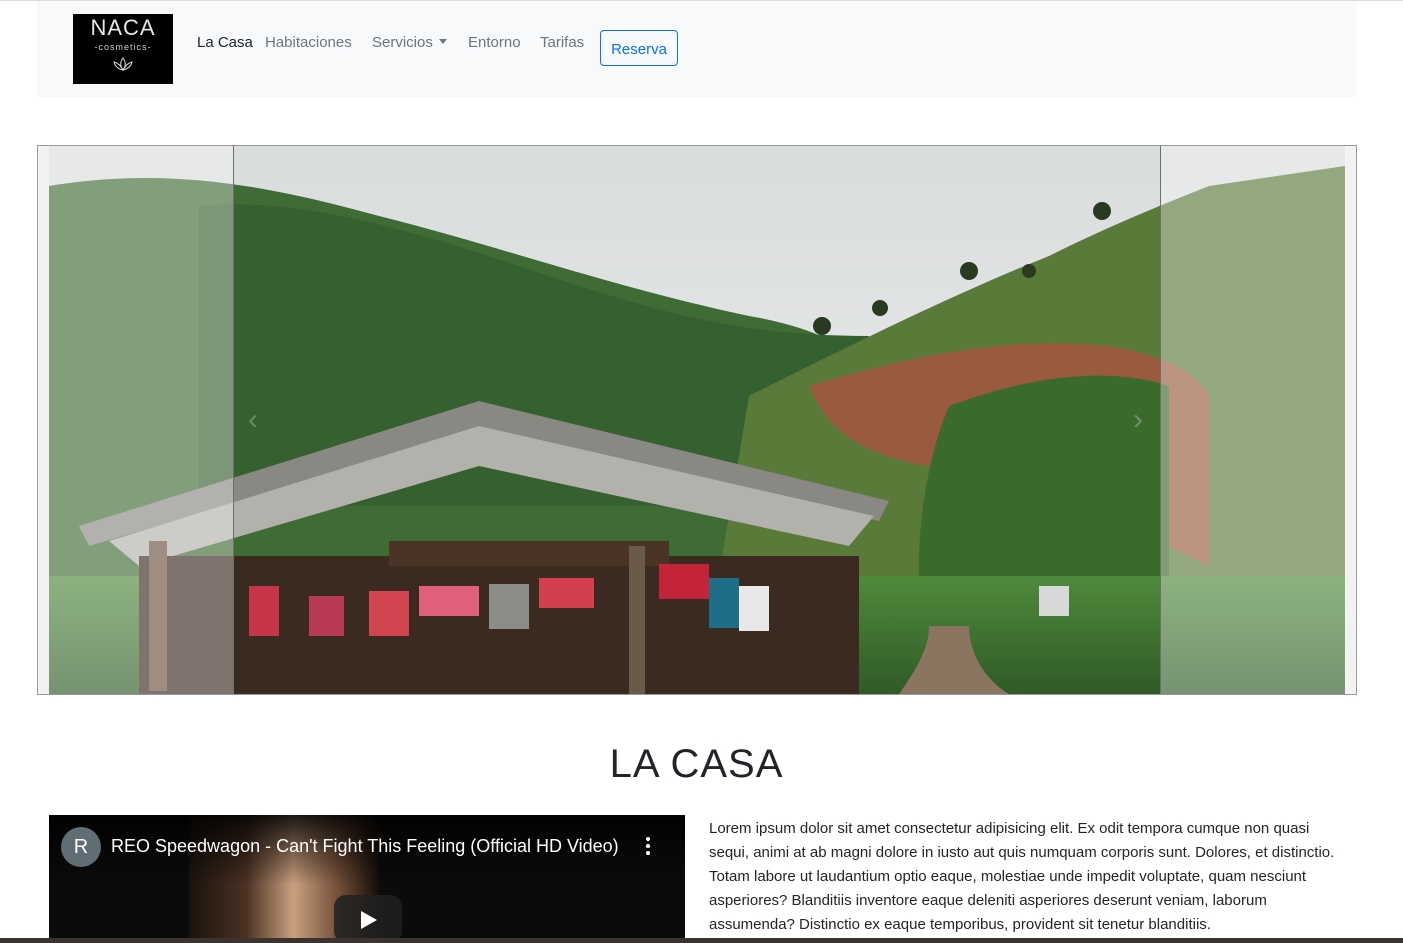 This screenshot has height=943, width=1403. Describe the element at coordinates (698, 691) in the screenshot. I see `carousel-indicators` at that location.